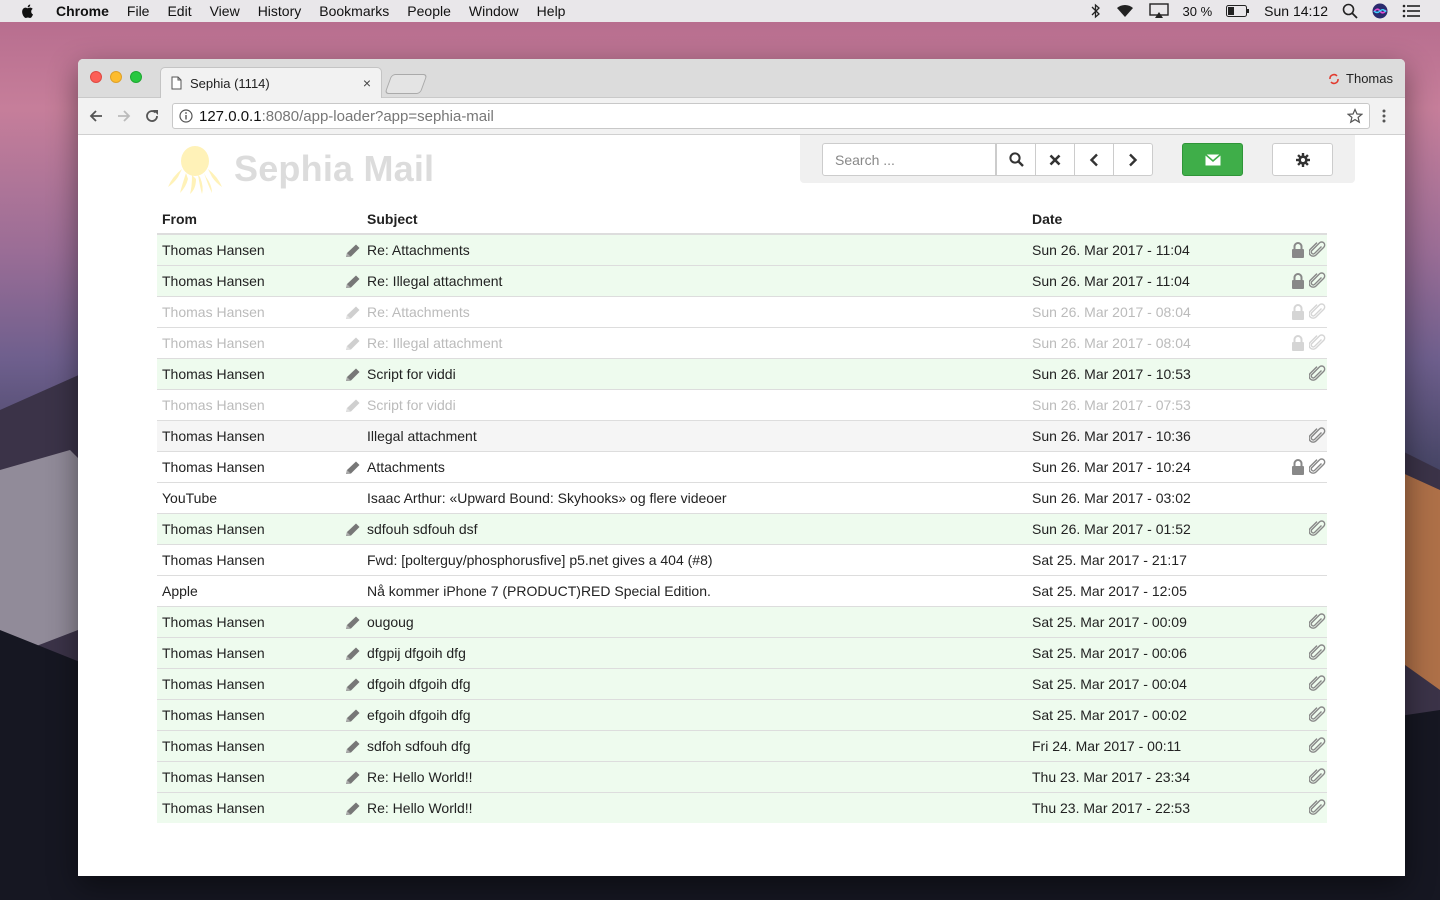 This screenshot has height=900, width=1440. What do you see at coordinates (1355, 116) in the screenshot?
I see `bookmark-star-icon` at bounding box center [1355, 116].